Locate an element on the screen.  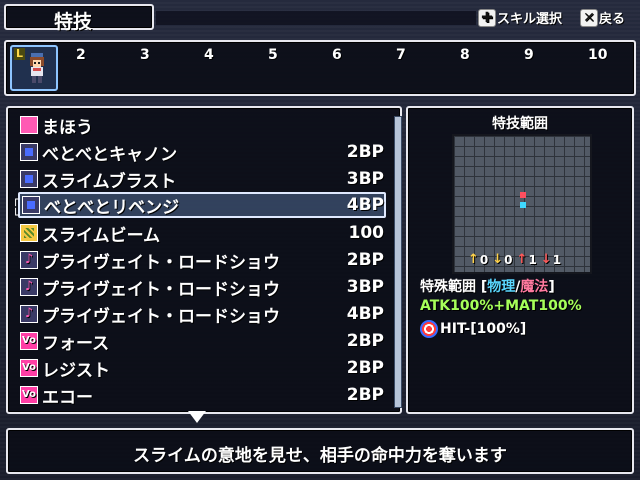
skill-select-hint: ✚ スキル選択 is located at coordinates (520, 17).